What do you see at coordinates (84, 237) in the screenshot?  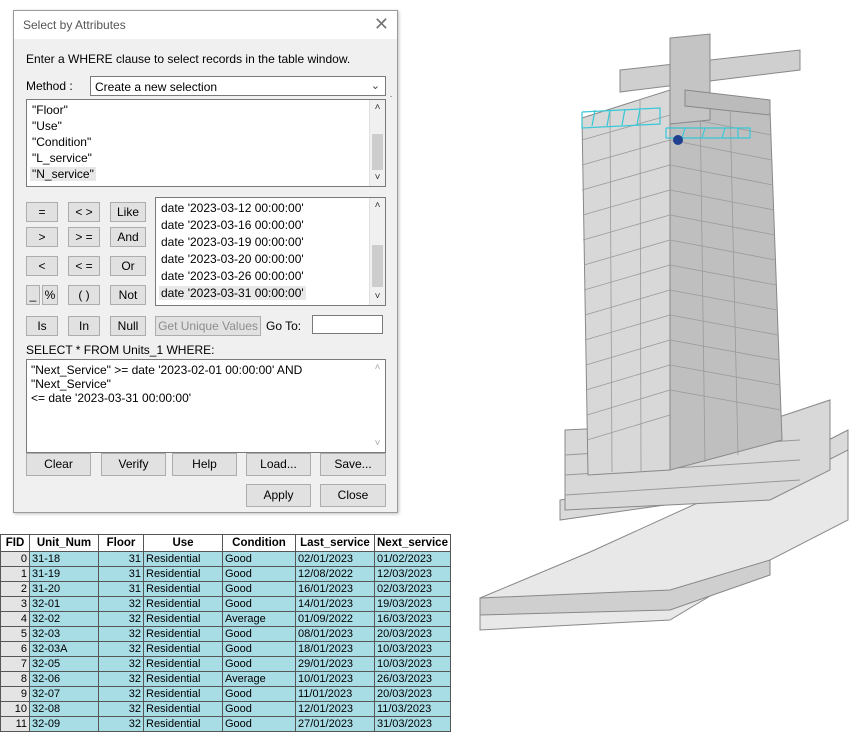 I see `greater-equal-button: > =` at bounding box center [84, 237].